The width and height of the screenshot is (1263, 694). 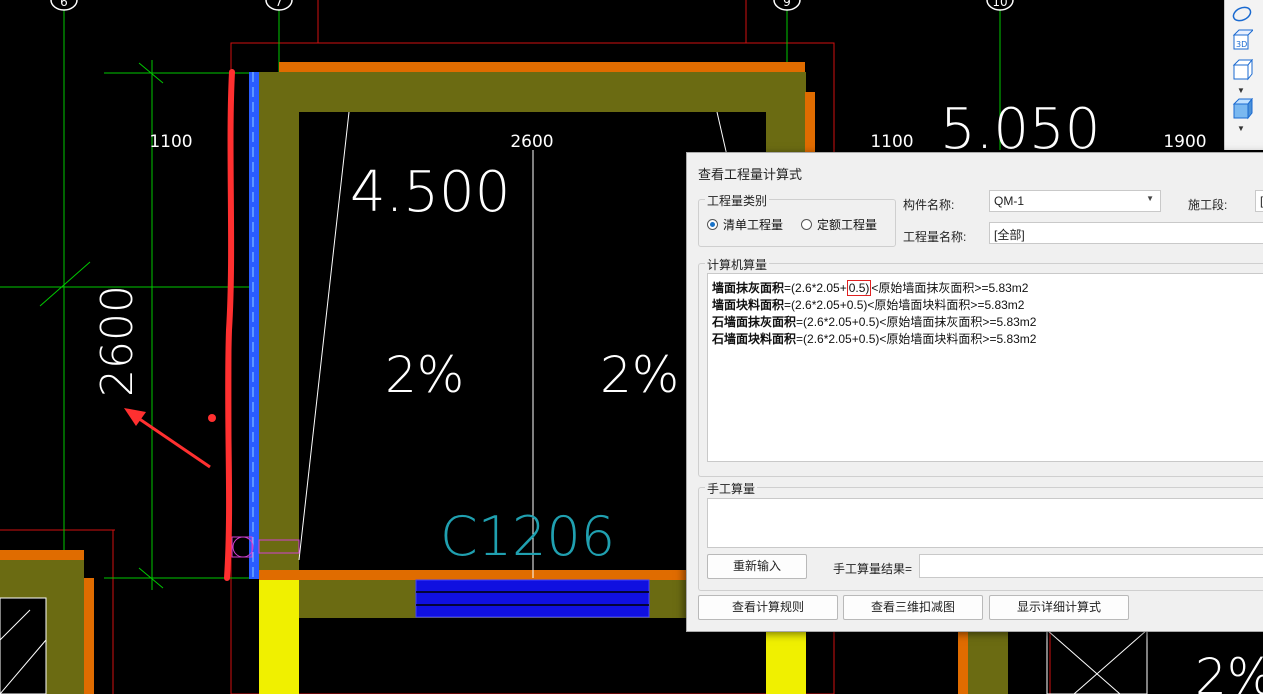 What do you see at coordinates (1126, 233) in the screenshot?
I see `quantity-name-select: [全部]` at bounding box center [1126, 233].